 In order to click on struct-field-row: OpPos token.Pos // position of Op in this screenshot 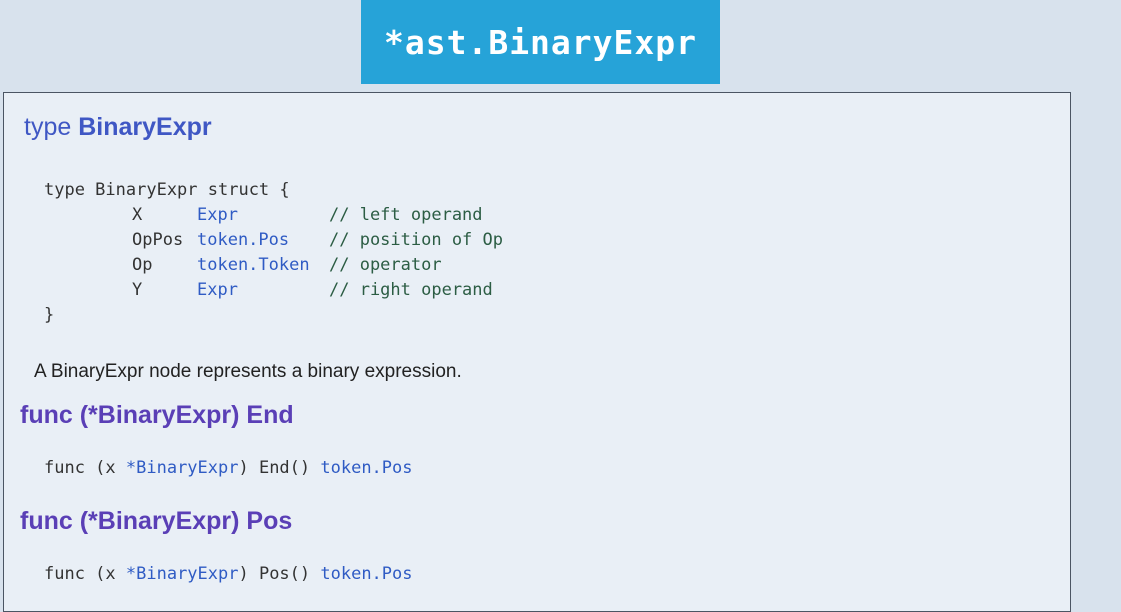, I will do `click(273, 240)`.